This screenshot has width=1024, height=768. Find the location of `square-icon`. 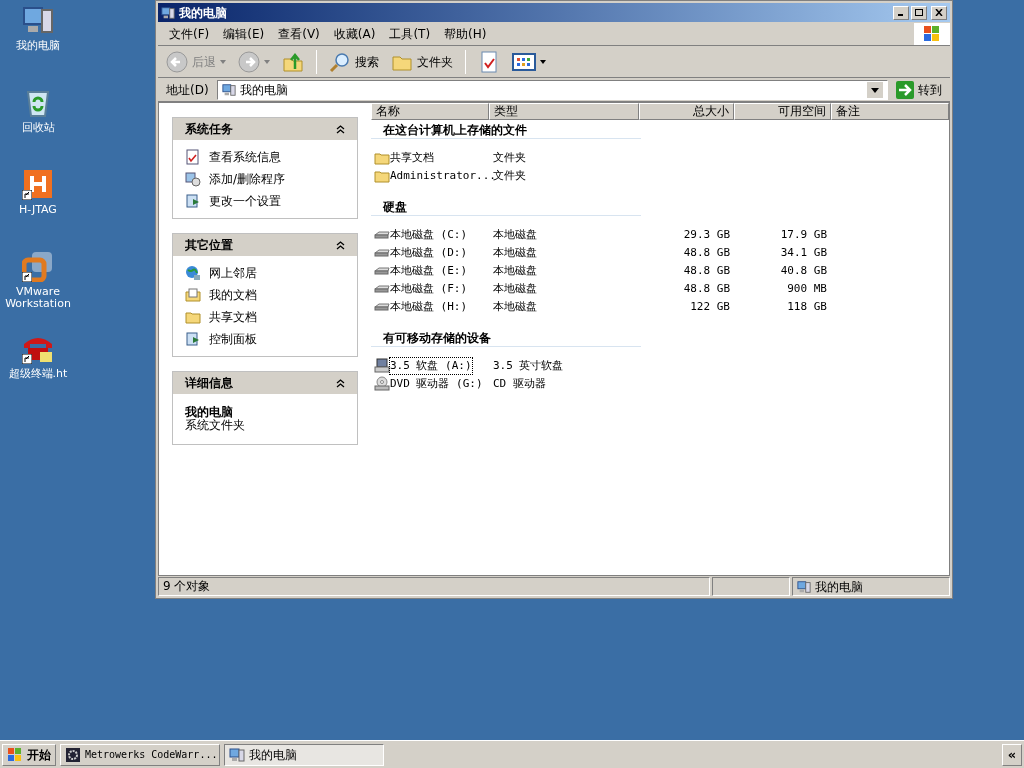

square-icon is located at coordinates (38, 184).